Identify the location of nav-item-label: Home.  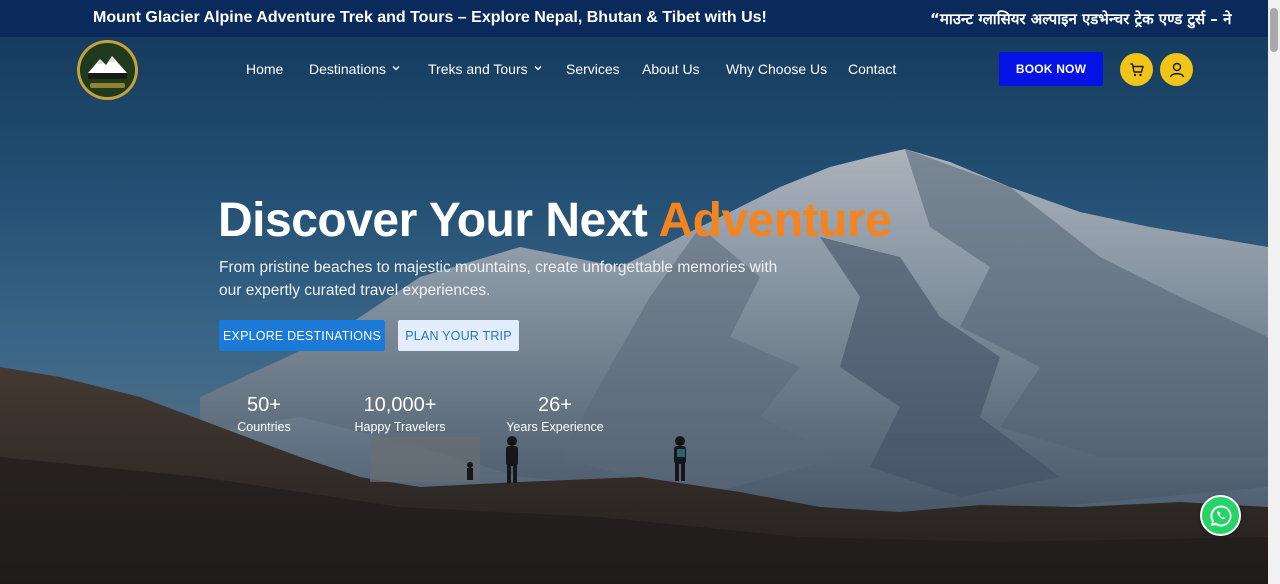
(265, 69).